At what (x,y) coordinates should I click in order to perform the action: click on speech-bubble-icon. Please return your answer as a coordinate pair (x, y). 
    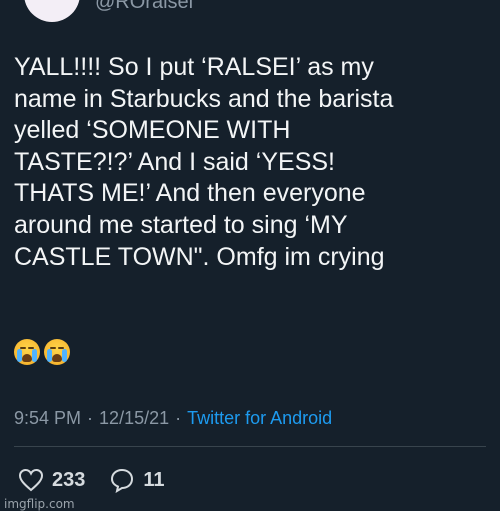
    Looking at the image, I should click on (122, 480).